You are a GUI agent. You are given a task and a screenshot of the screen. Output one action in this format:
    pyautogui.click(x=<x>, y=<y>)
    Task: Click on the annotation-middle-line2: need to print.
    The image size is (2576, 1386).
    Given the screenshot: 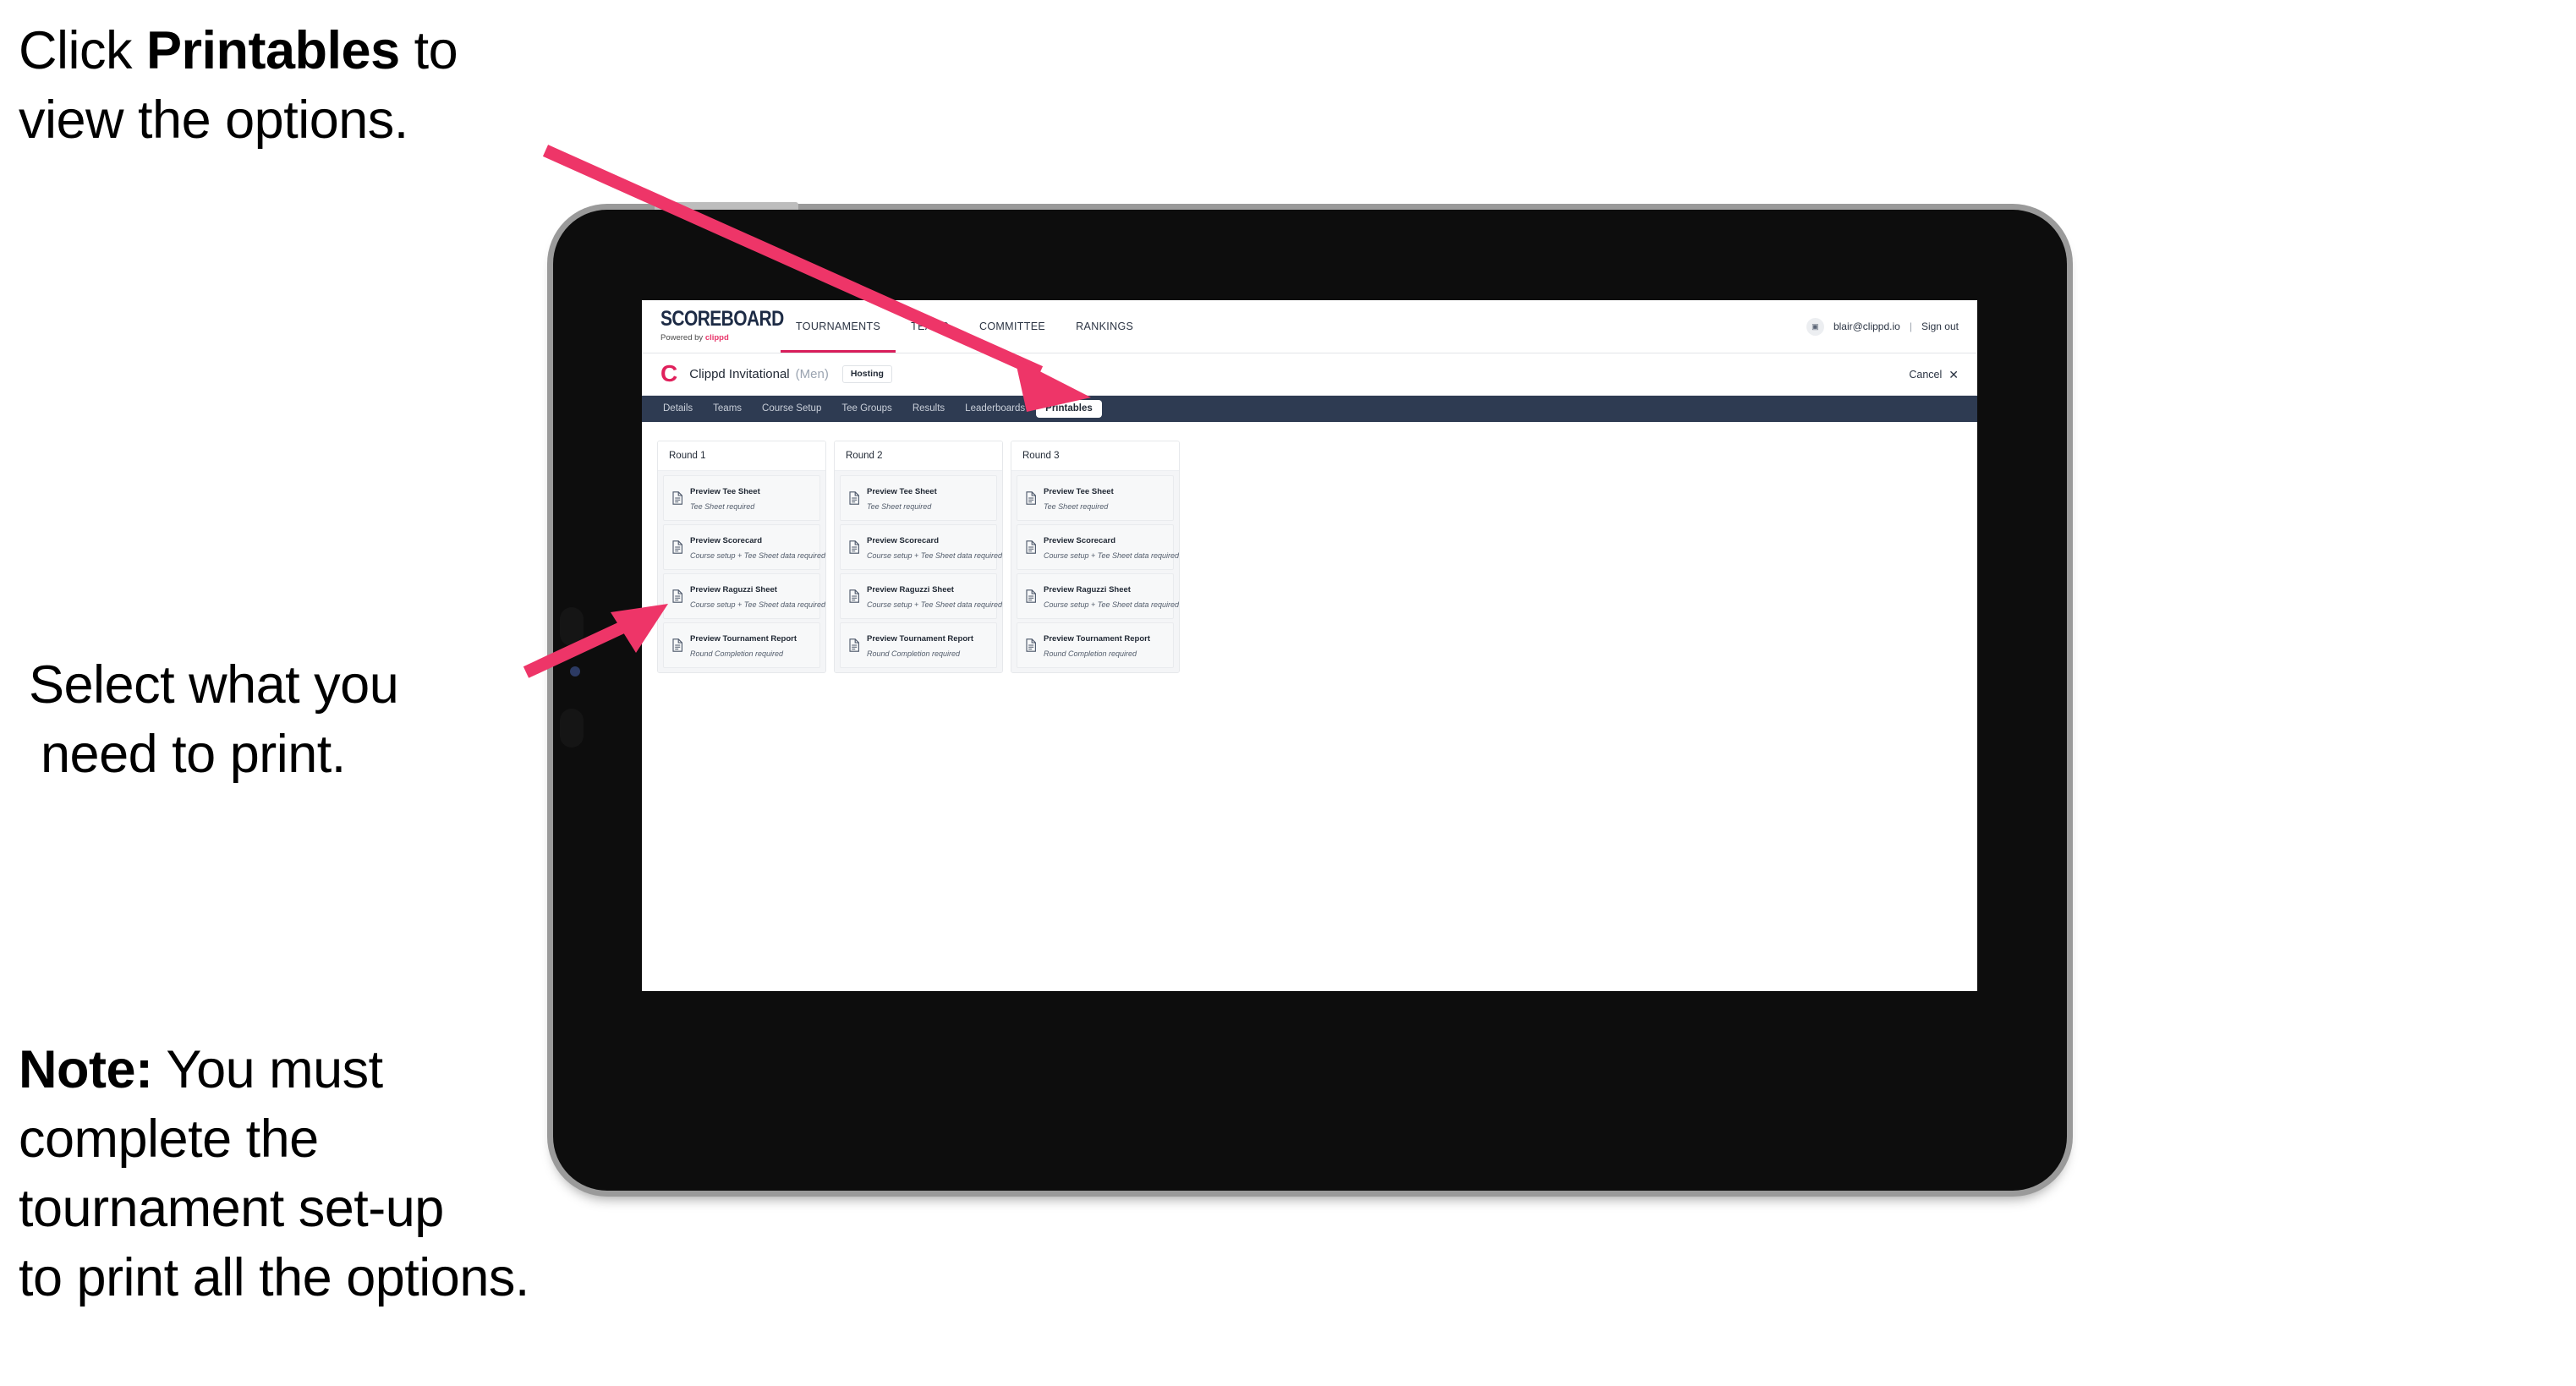 What is the action you would take?
    pyautogui.click(x=193, y=754)
    